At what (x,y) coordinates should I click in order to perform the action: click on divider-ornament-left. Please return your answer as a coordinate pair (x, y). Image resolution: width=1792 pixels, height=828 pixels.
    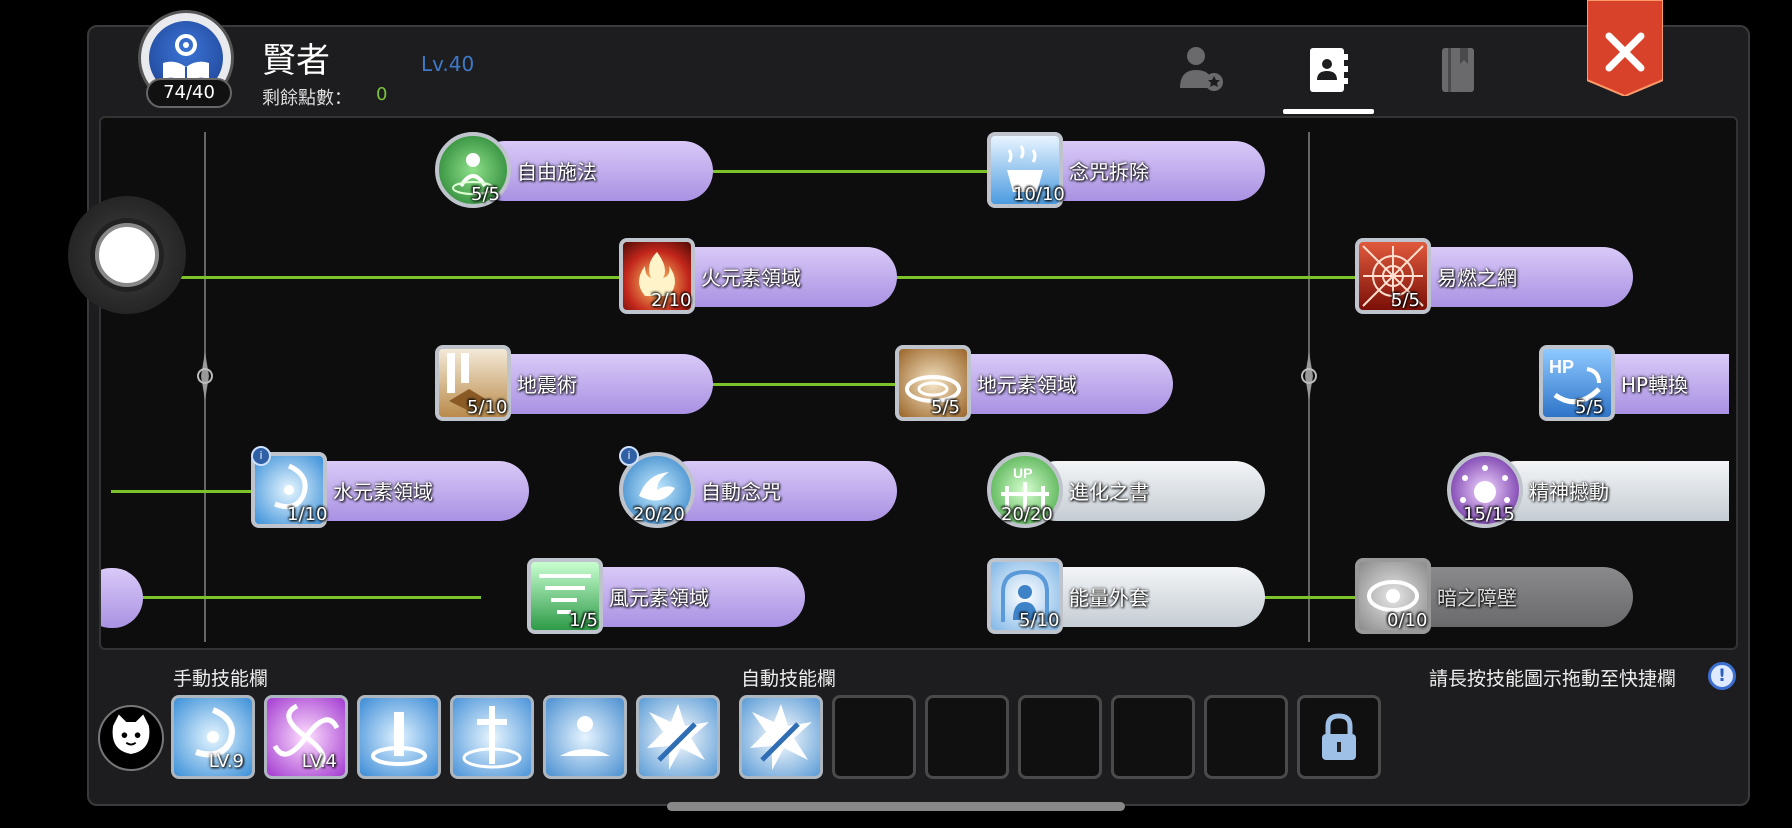
    Looking at the image, I should click on (205, 376).